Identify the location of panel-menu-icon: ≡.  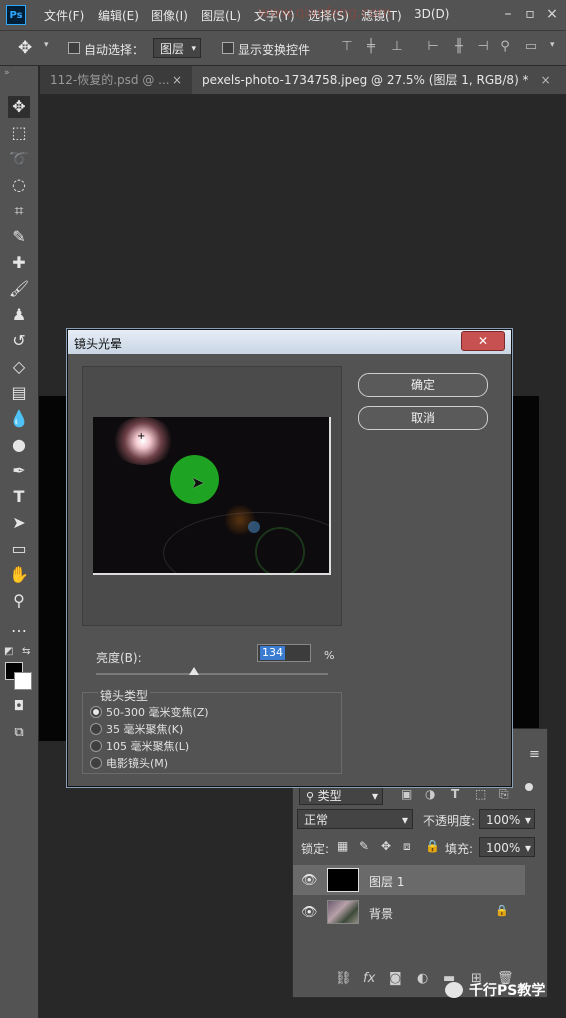
(534, 754).